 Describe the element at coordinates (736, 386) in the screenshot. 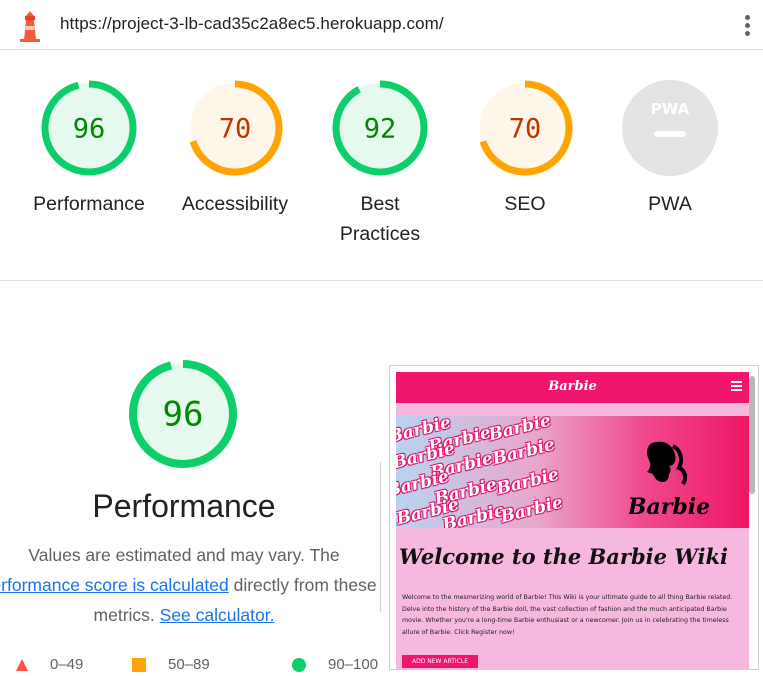

I see `hamburger-menu-icon` at that location.